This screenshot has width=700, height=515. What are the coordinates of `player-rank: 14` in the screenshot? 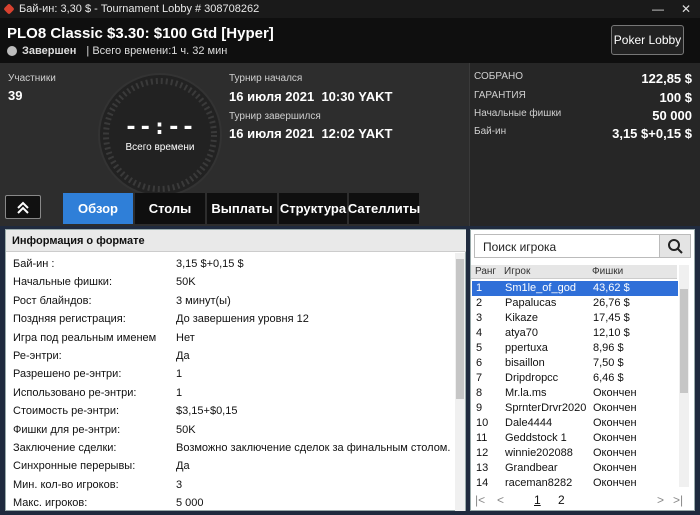 It's located at (482, 483).